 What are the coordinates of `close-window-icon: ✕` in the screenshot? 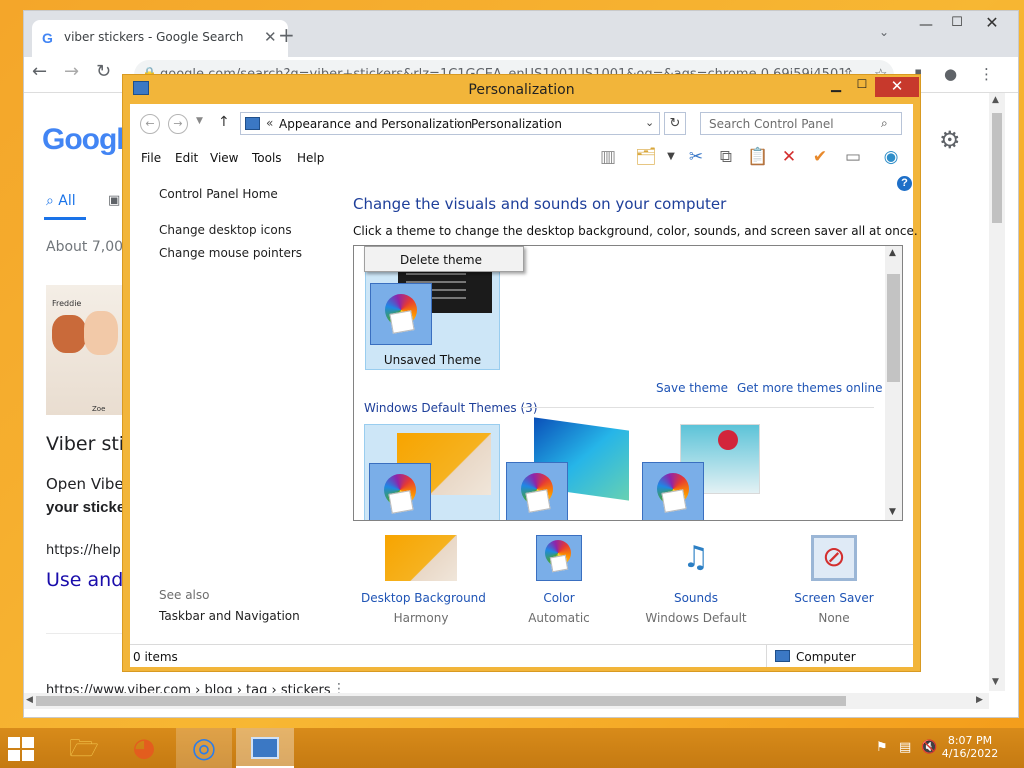 It's located at (992, 23).